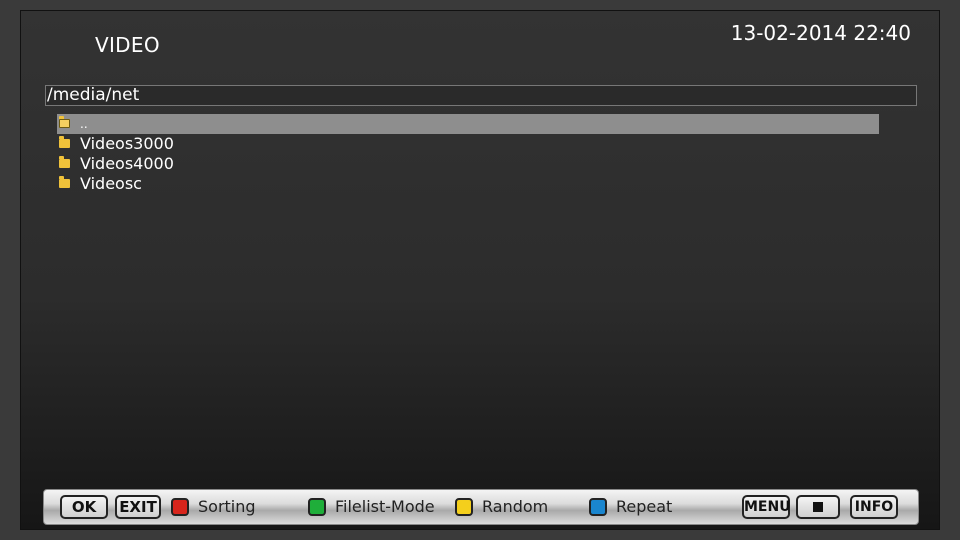  I want to click on sorting-label: Sorting, so click(227, 506).